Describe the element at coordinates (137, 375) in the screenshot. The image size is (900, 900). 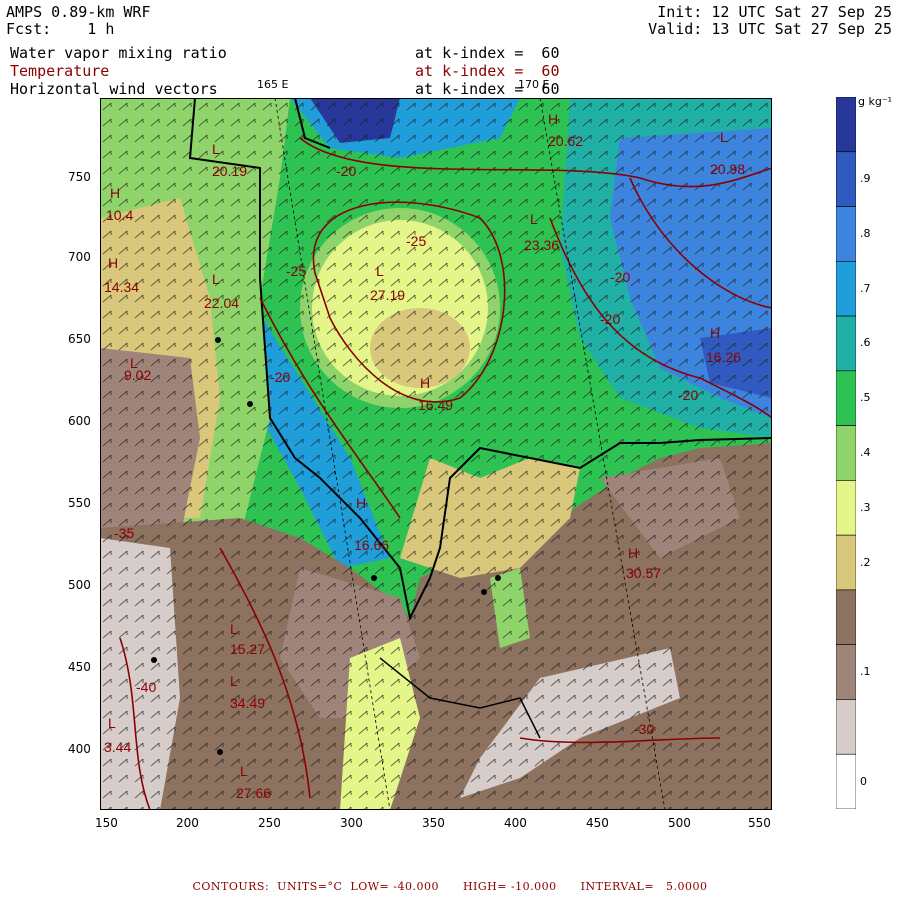
I see `hl-value: 9.02` at that location.